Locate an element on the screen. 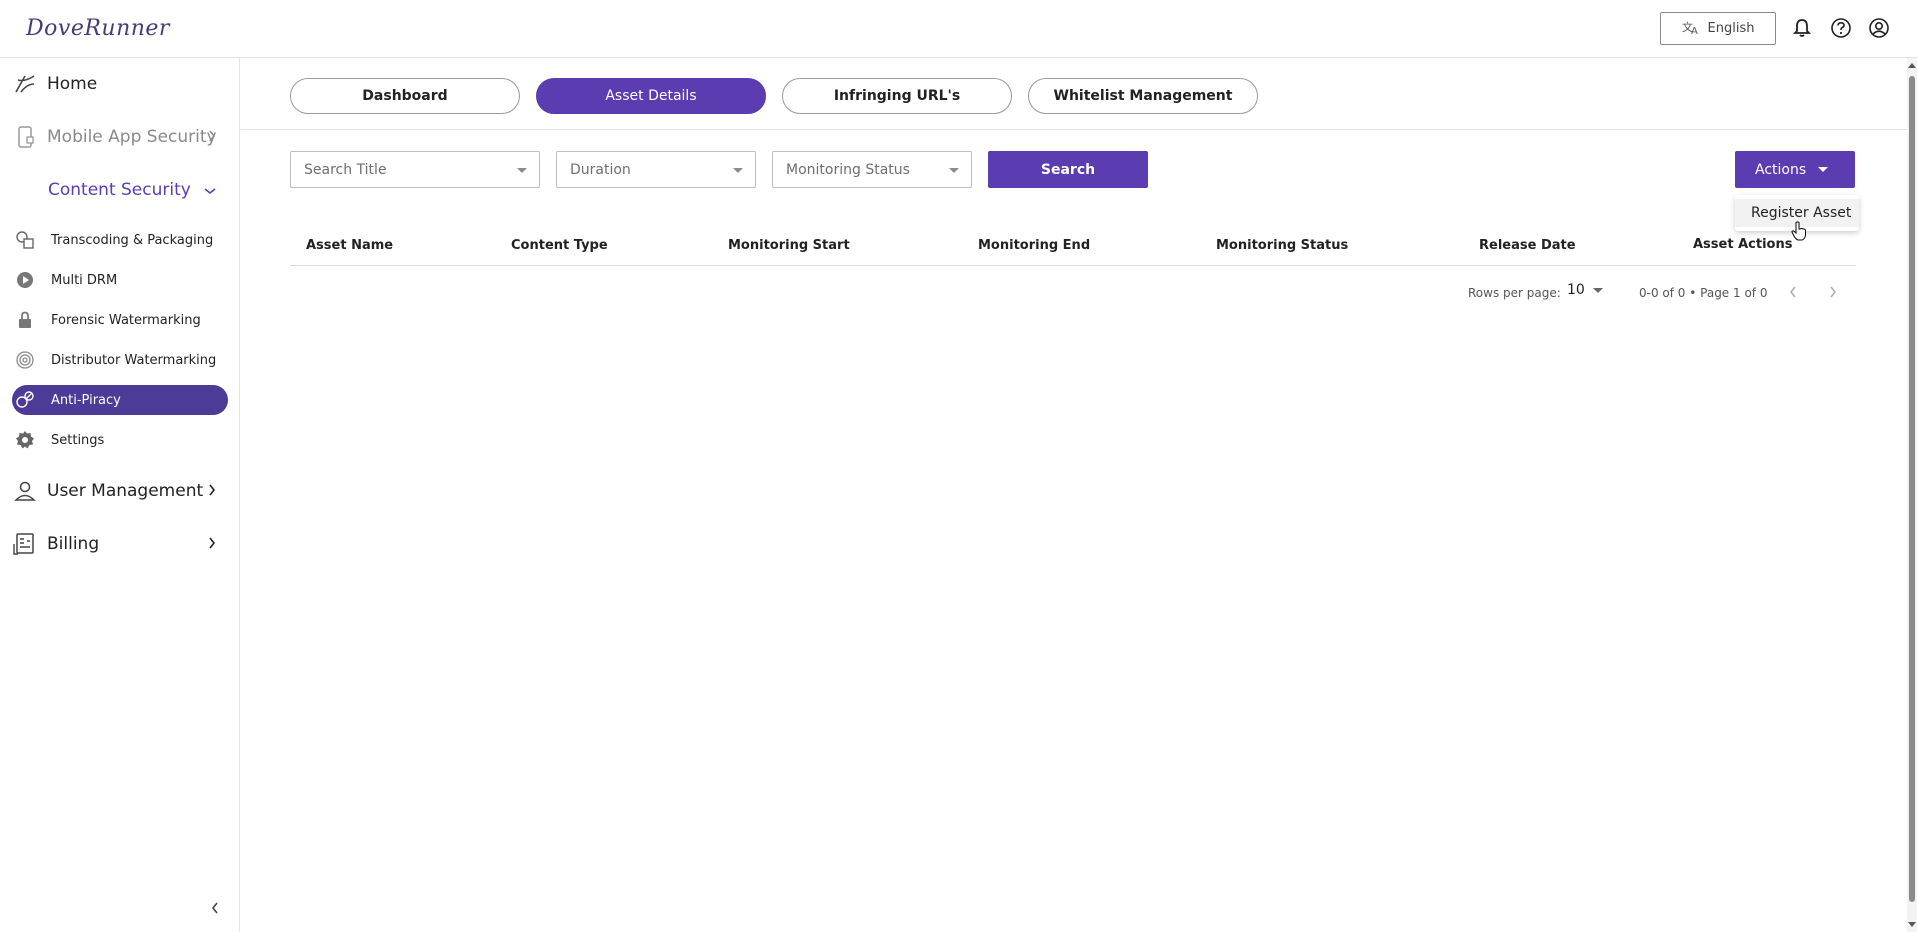  sidebar-item-label: Mobile App Security is located at coordinates (132, 137).